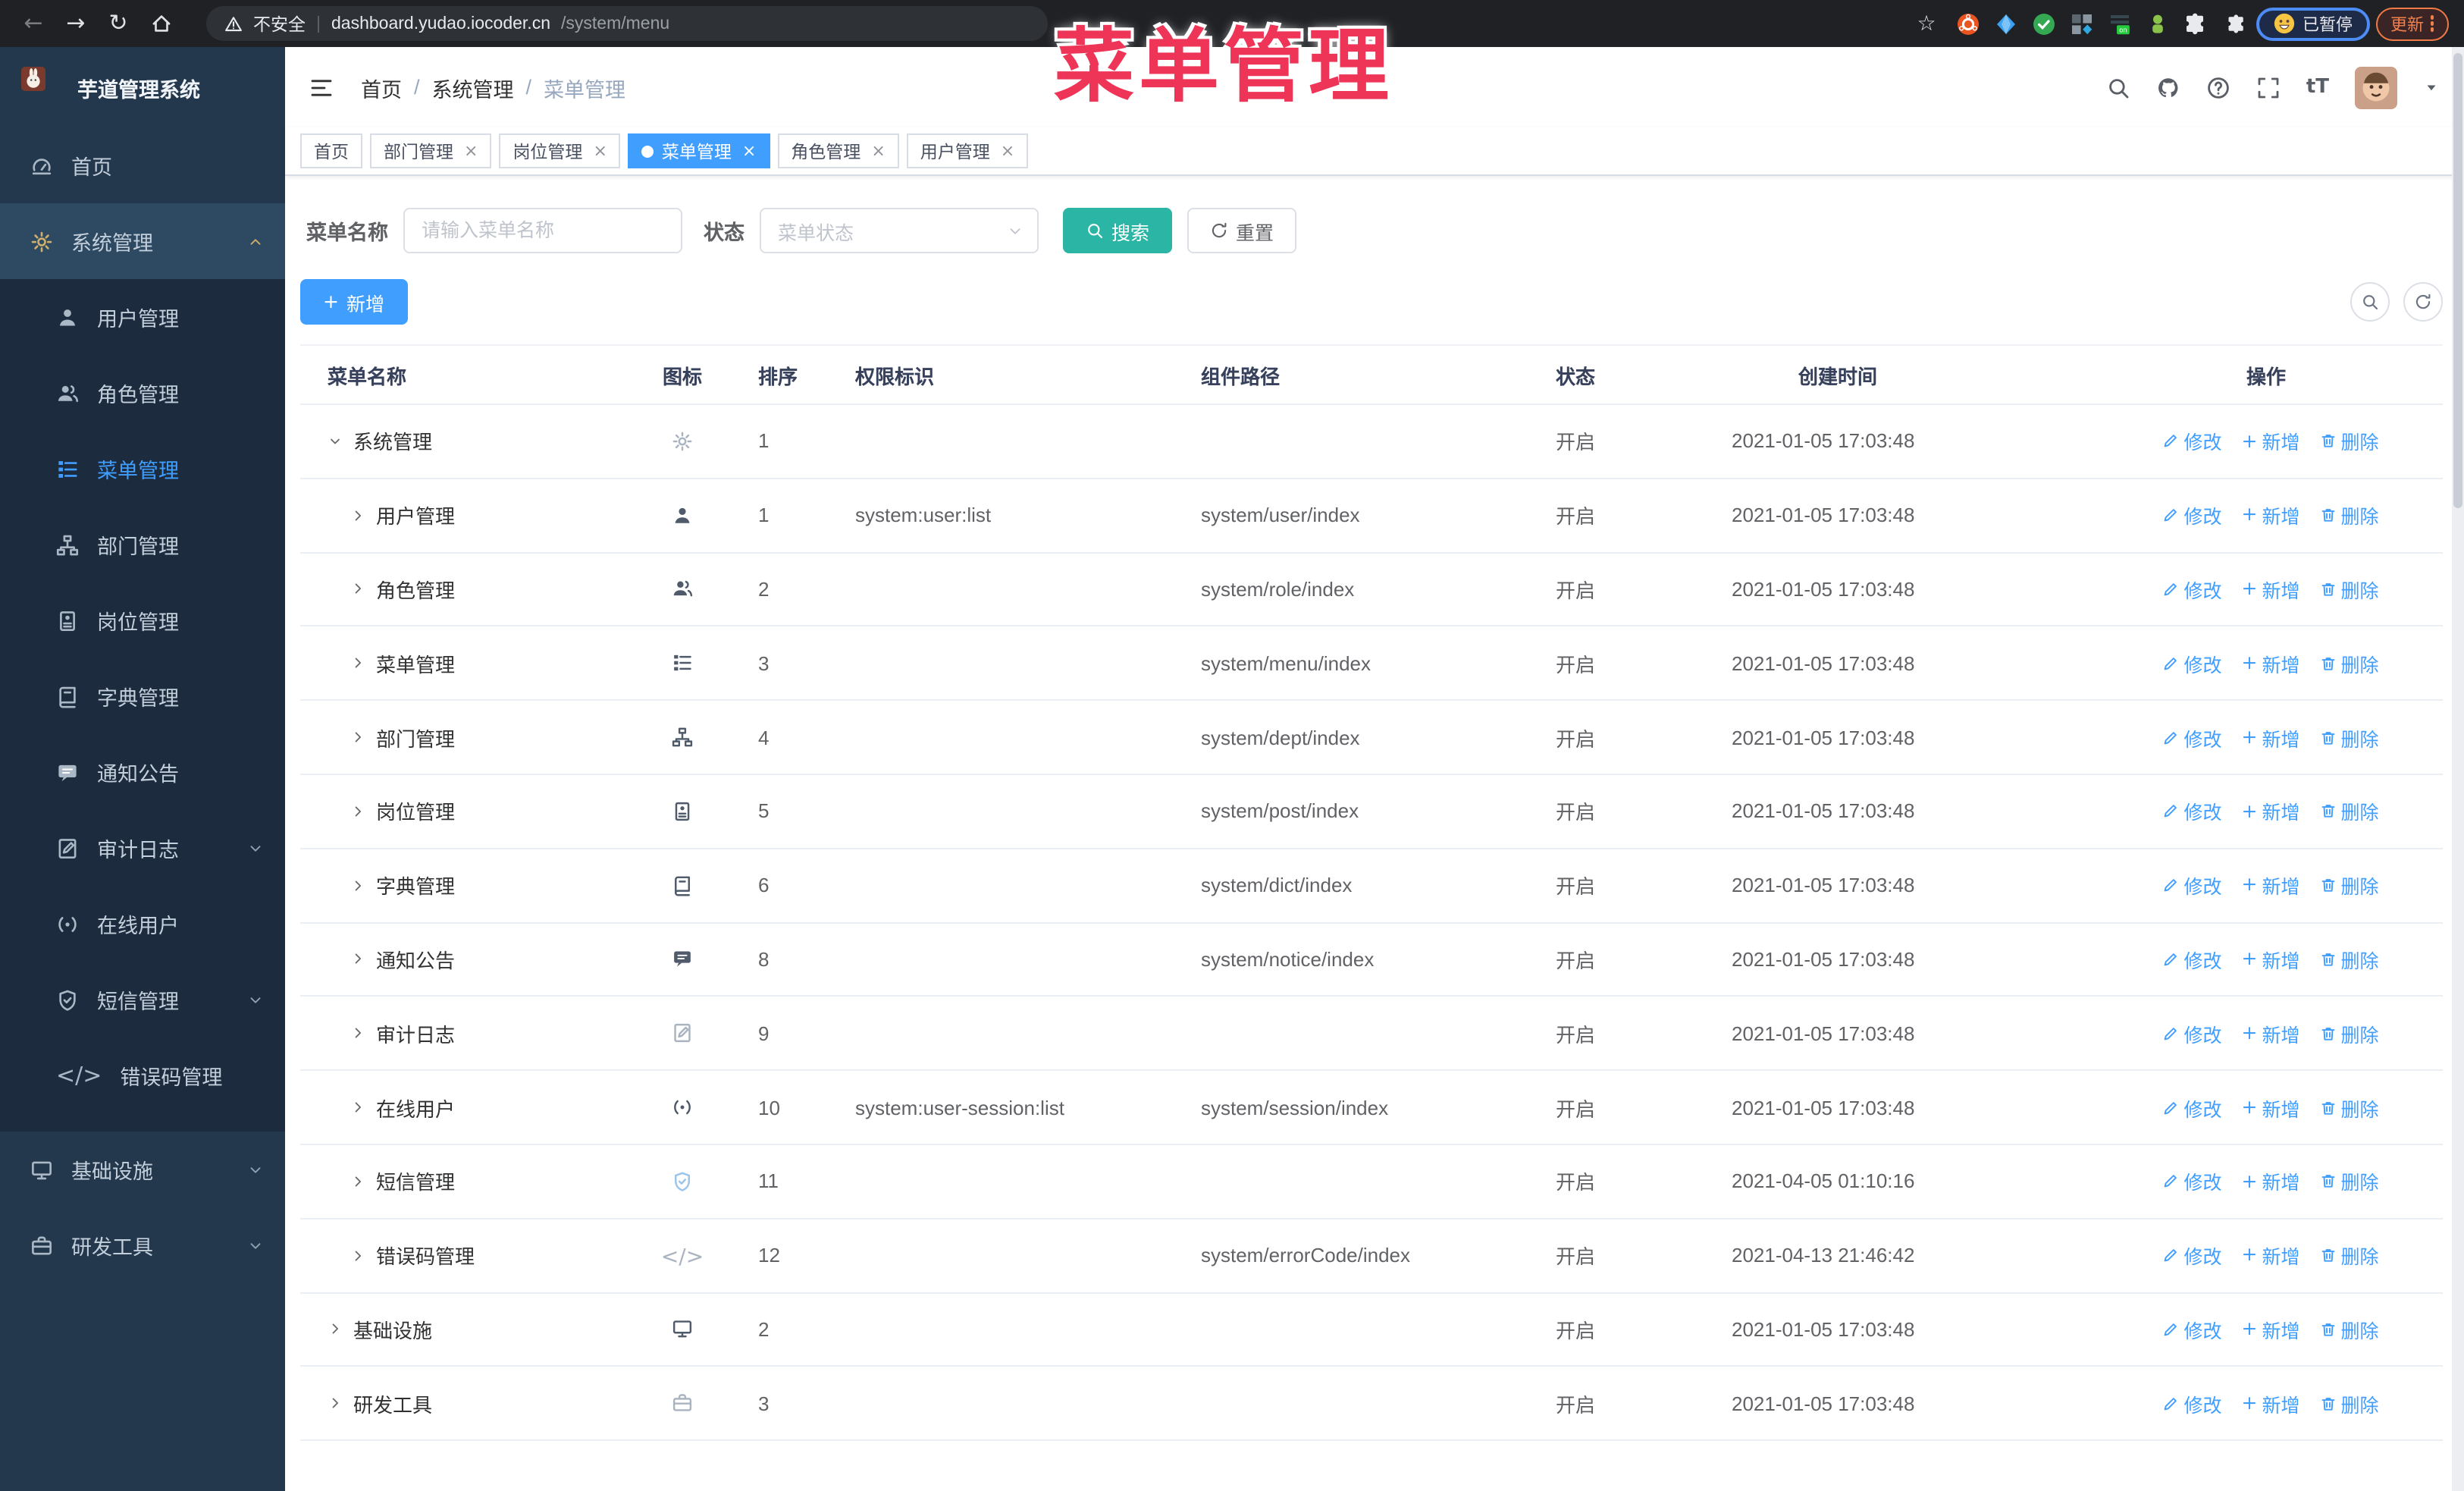 The width and height of the screenshot is (2464, 1491). I want to click on browser-back-icon: ←, so click(34, 23).